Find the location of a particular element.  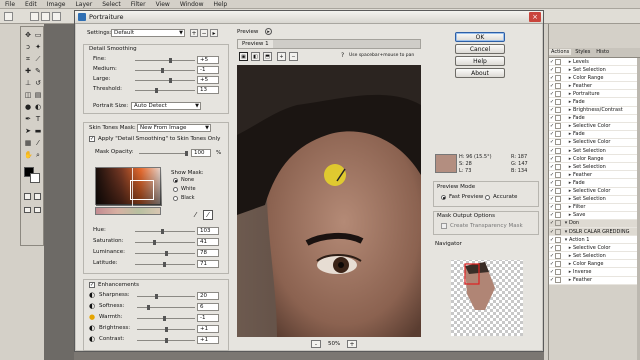

eyedropper-tool-icon: ⁄ is located at coordinates (38, 143).